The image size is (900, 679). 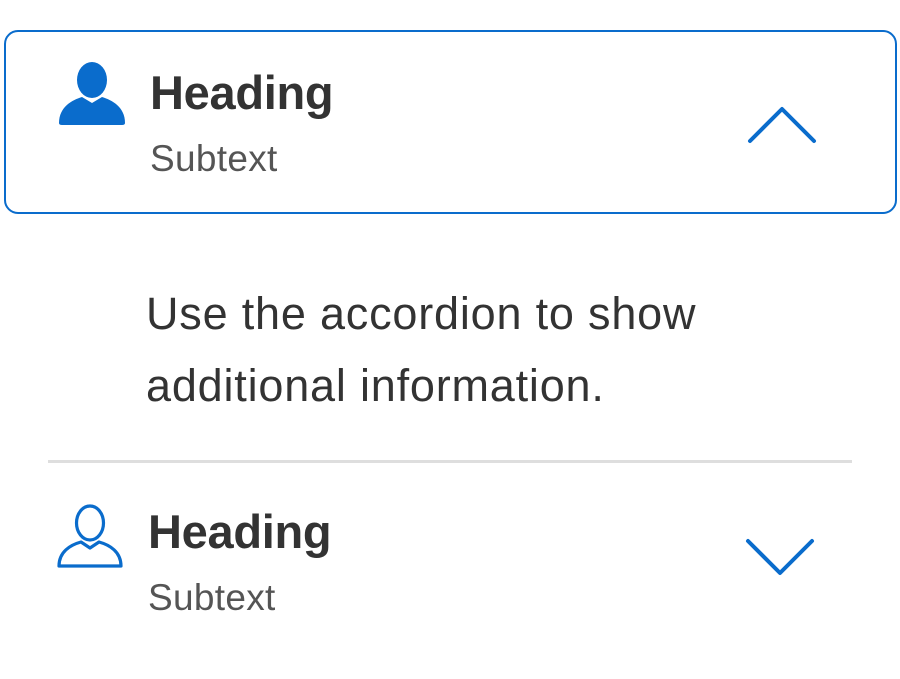 I want to click on person-filled-icon, so click(x=92, y=93).